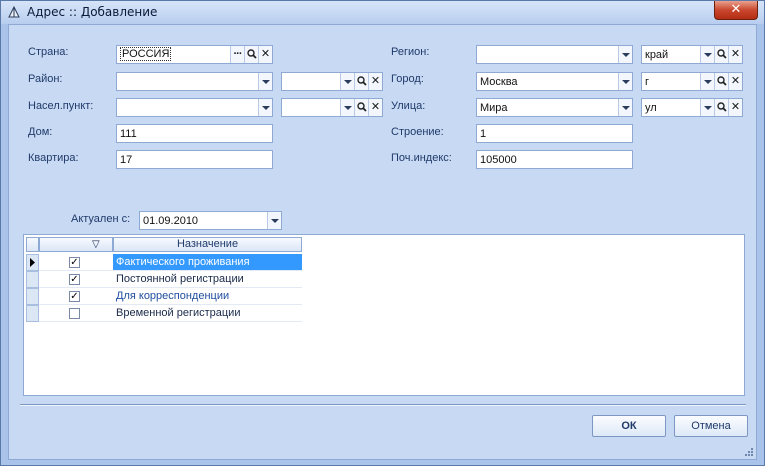 Image resolution: width=765 pixels, height=466 pixels. What do you see at coordinates (554, 54) in the screenshot?
I see `region-combo` at bounding box center [554, 54].